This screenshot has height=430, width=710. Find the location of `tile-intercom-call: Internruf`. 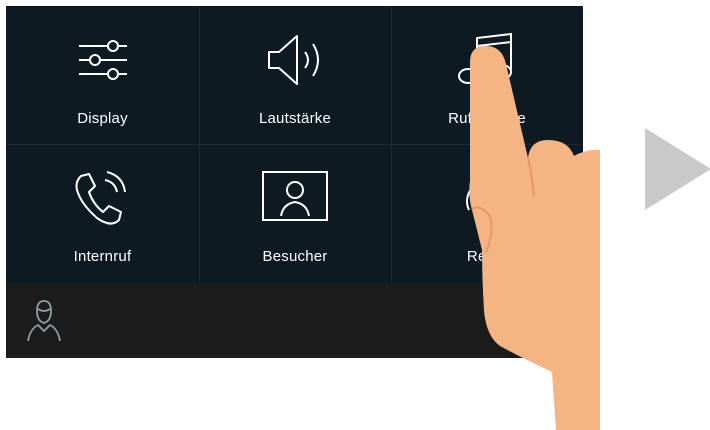

tile-intercom-call: Internruf is located at coordinates (102, 213).